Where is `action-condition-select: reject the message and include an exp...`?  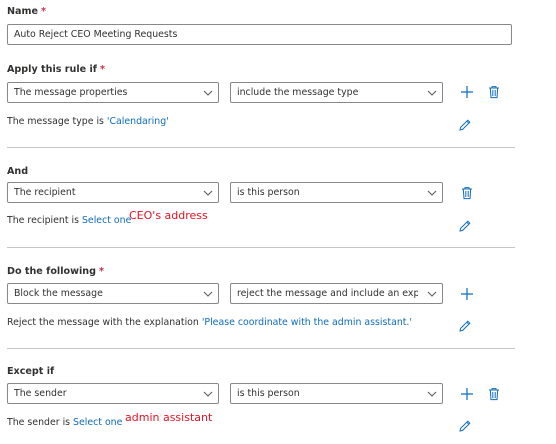 action-condition-select: reject the message and include an exp... is located at coordinates (336, 293).